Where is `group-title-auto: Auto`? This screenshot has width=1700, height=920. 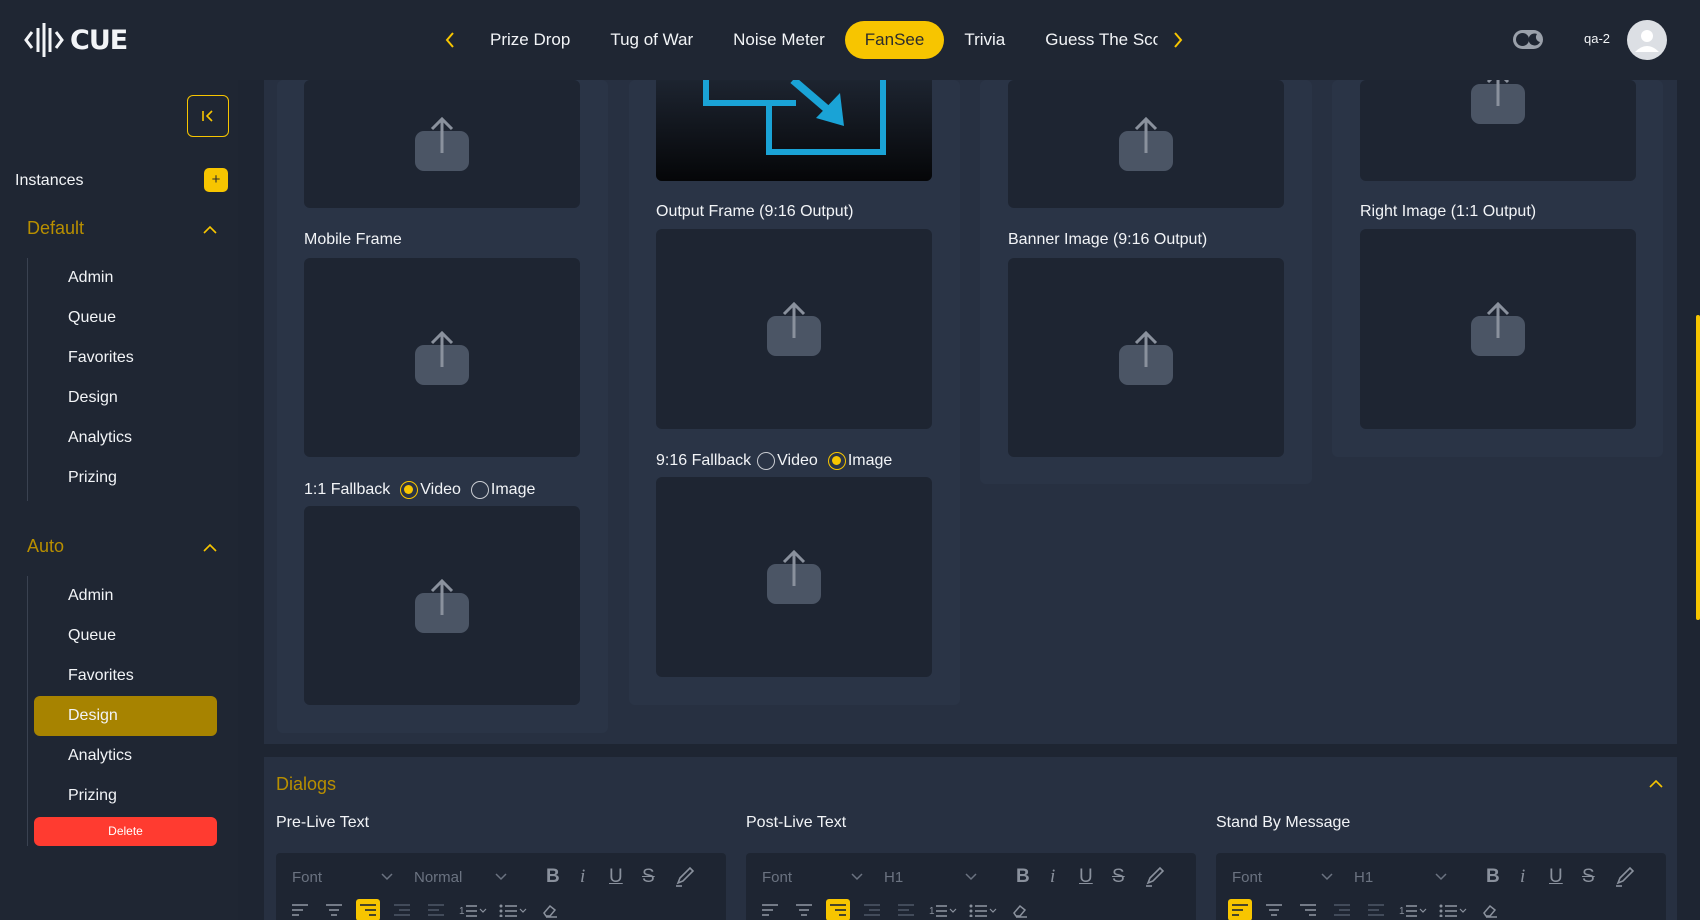
group-title-auto: Auto is located at coordinates (45, 546).